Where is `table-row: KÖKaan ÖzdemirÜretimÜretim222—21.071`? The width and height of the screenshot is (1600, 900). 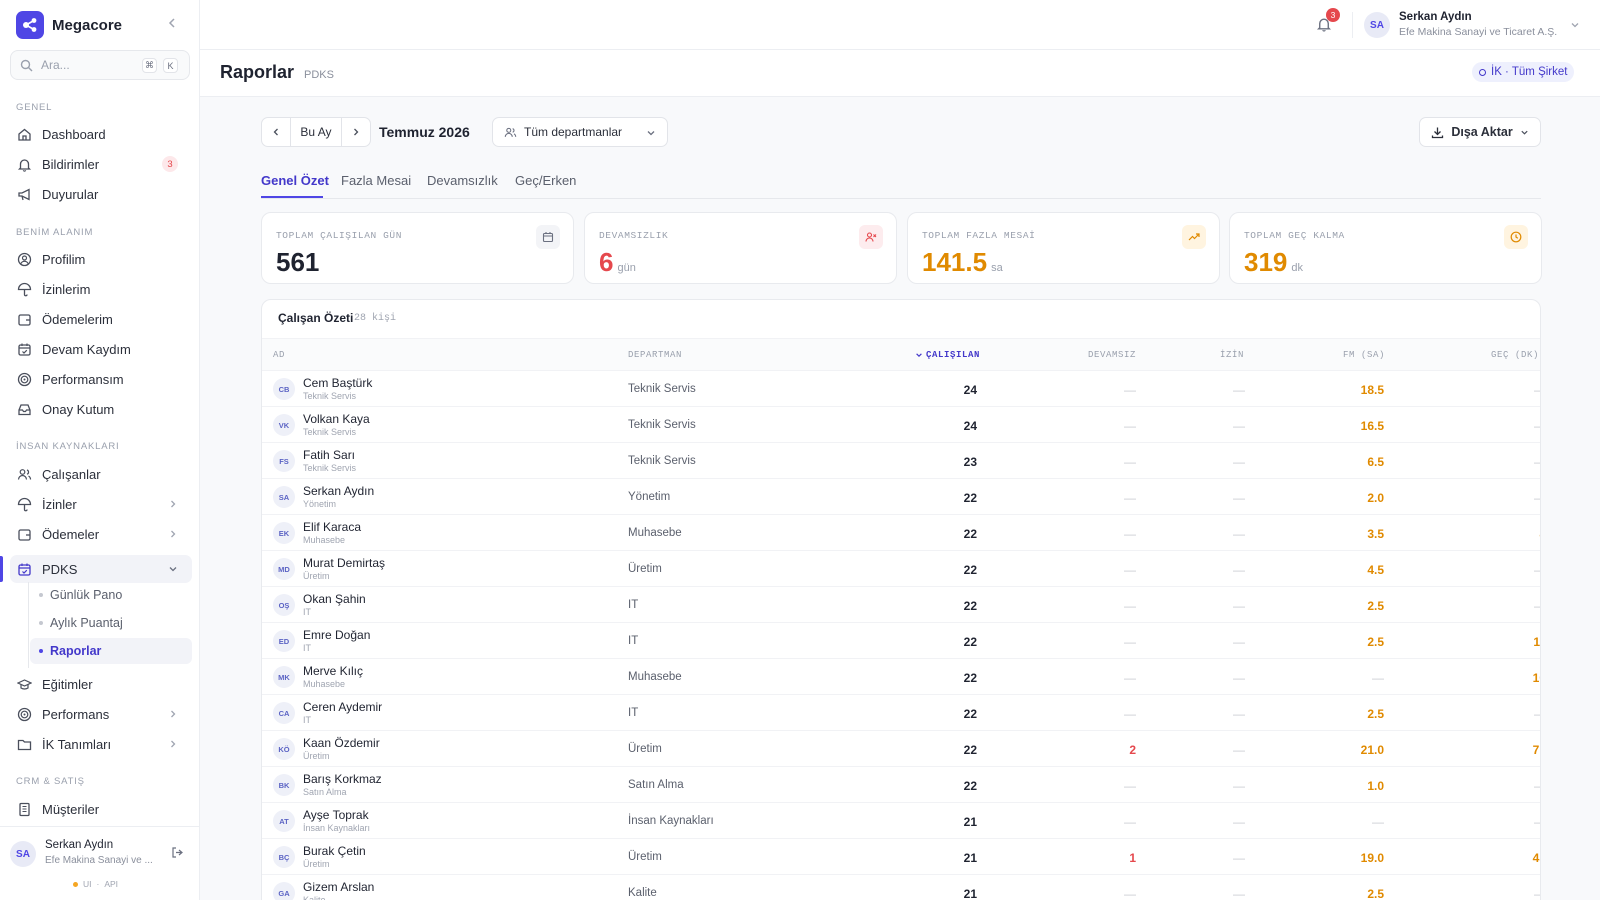
table-row: KÖKaan ÖzdemirÜretimÜretim222—21.071 is located at coordinates (901, 748).